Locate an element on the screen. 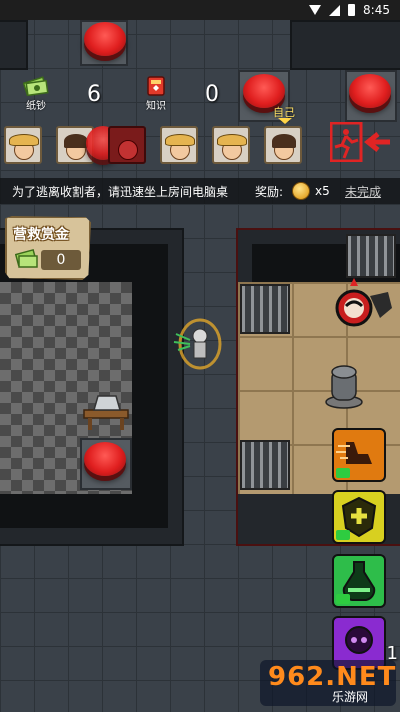  signal-icon is located at coordinates (335, 10).